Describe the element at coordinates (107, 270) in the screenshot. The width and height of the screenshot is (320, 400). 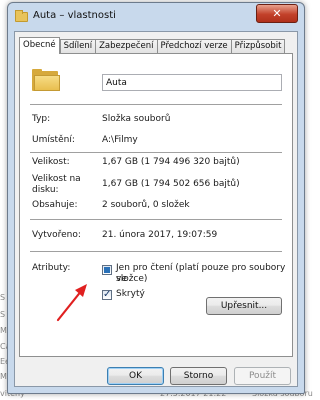
I see `readonly-checkbox` at that location.